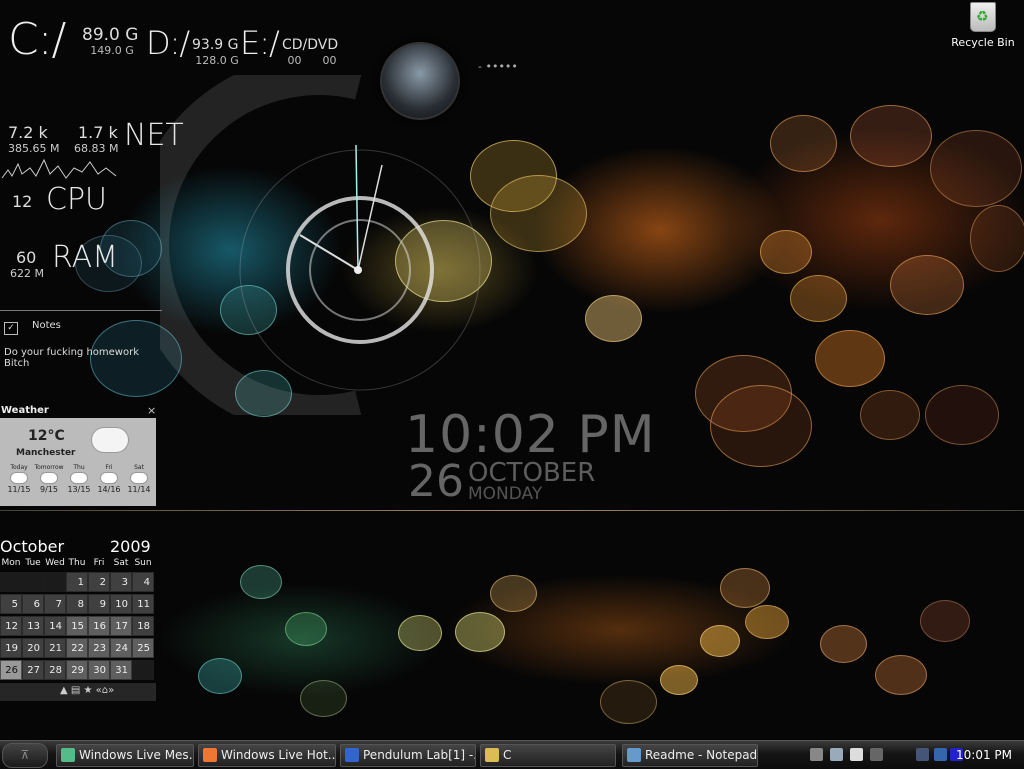  Describe the element at coordinates (139, 489) in the screenshot. I see `weather-day-range: 11/14` at that location.